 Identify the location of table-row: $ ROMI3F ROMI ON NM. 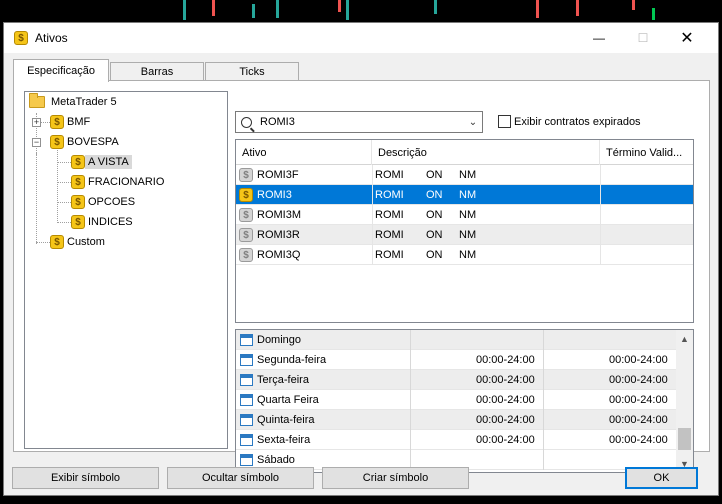
(464, 175).